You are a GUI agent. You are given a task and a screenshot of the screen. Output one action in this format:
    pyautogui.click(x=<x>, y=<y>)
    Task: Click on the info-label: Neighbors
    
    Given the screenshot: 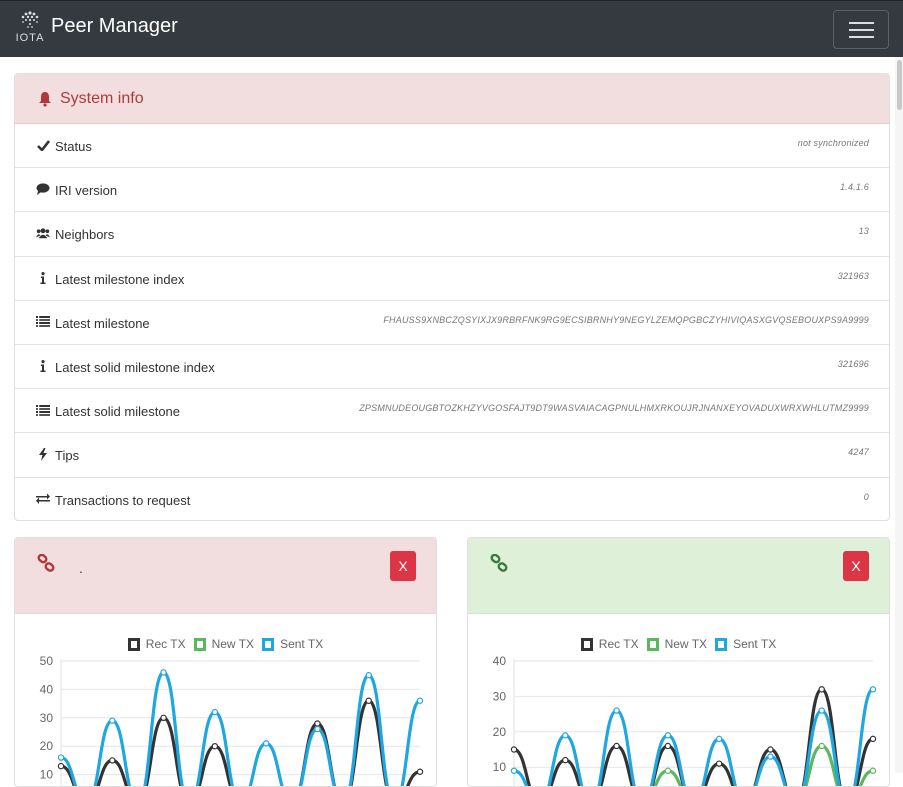 What is the action you would take?
    pyautogui.click(x=85, y=235)
    